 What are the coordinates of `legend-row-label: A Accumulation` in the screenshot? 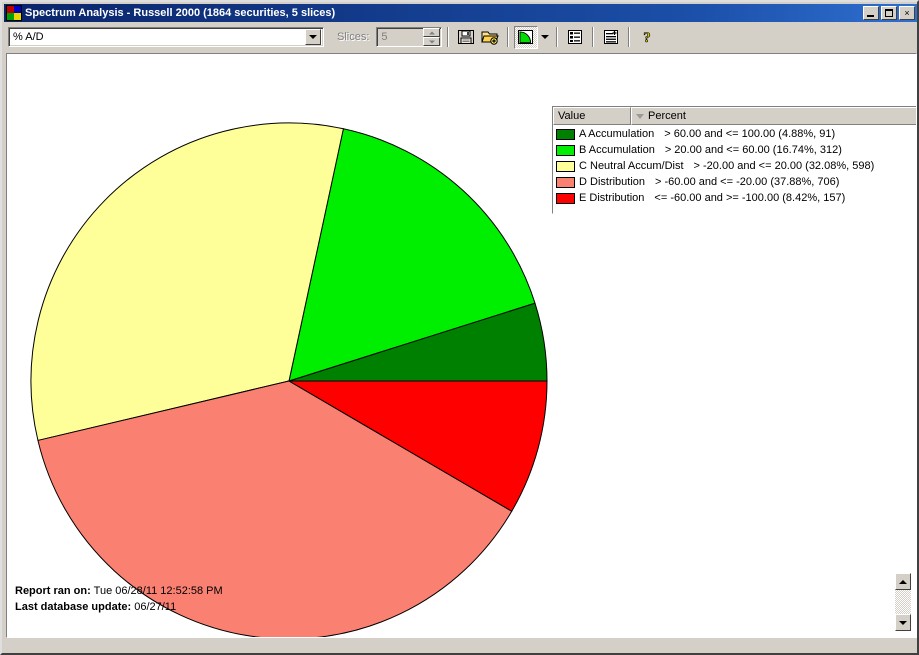 It's located at (617, 134).